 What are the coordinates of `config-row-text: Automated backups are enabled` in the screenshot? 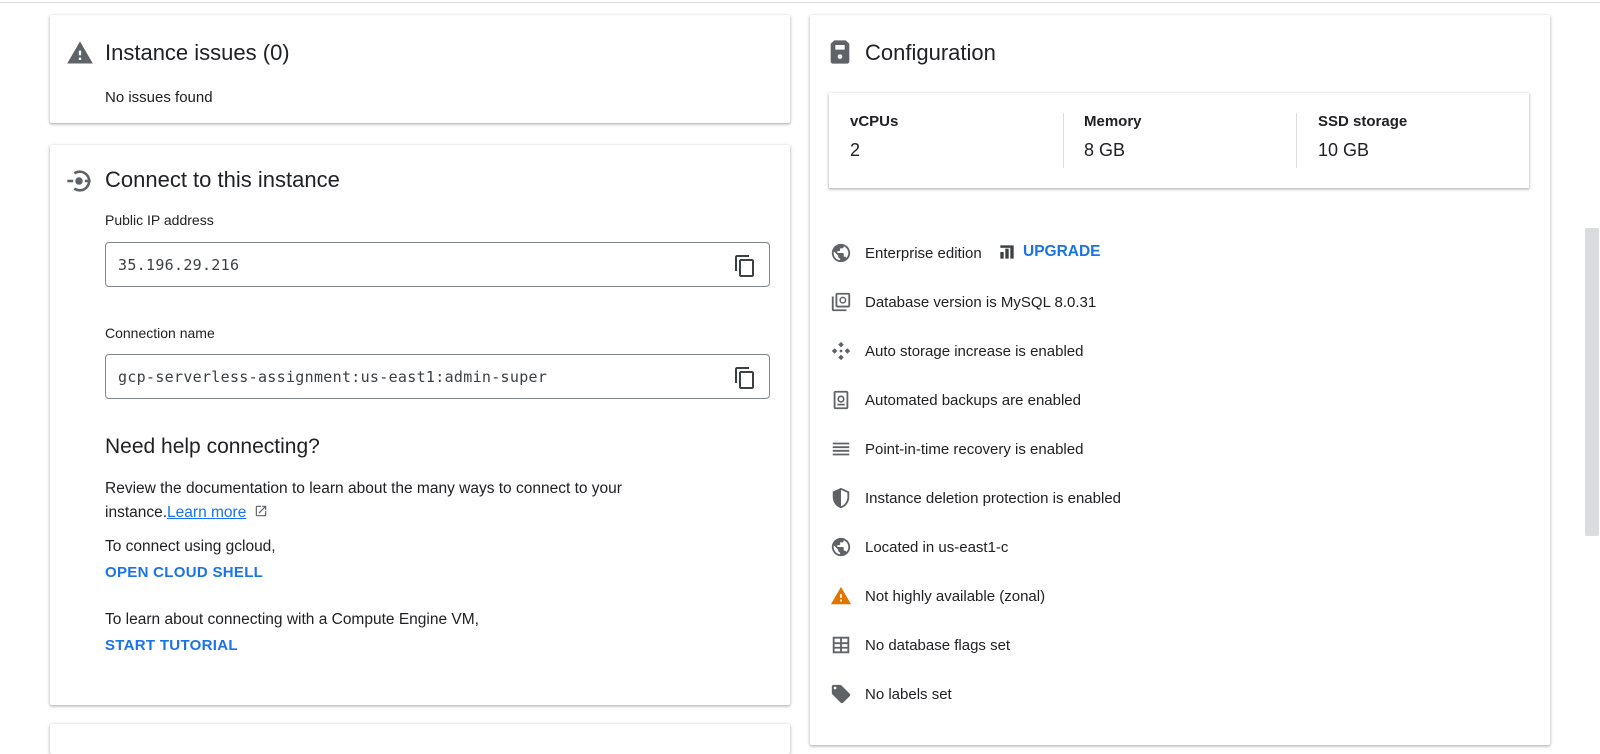 It's located at (973, 400).